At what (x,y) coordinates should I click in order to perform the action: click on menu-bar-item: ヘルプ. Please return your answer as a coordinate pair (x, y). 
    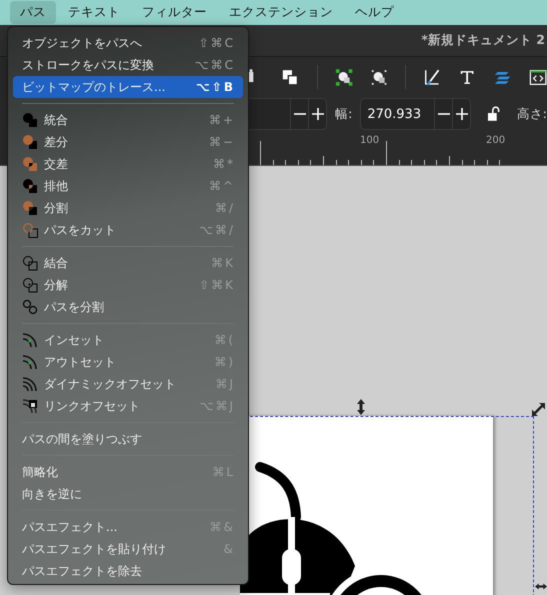
    Looking at the image, I should click on (374, 12).